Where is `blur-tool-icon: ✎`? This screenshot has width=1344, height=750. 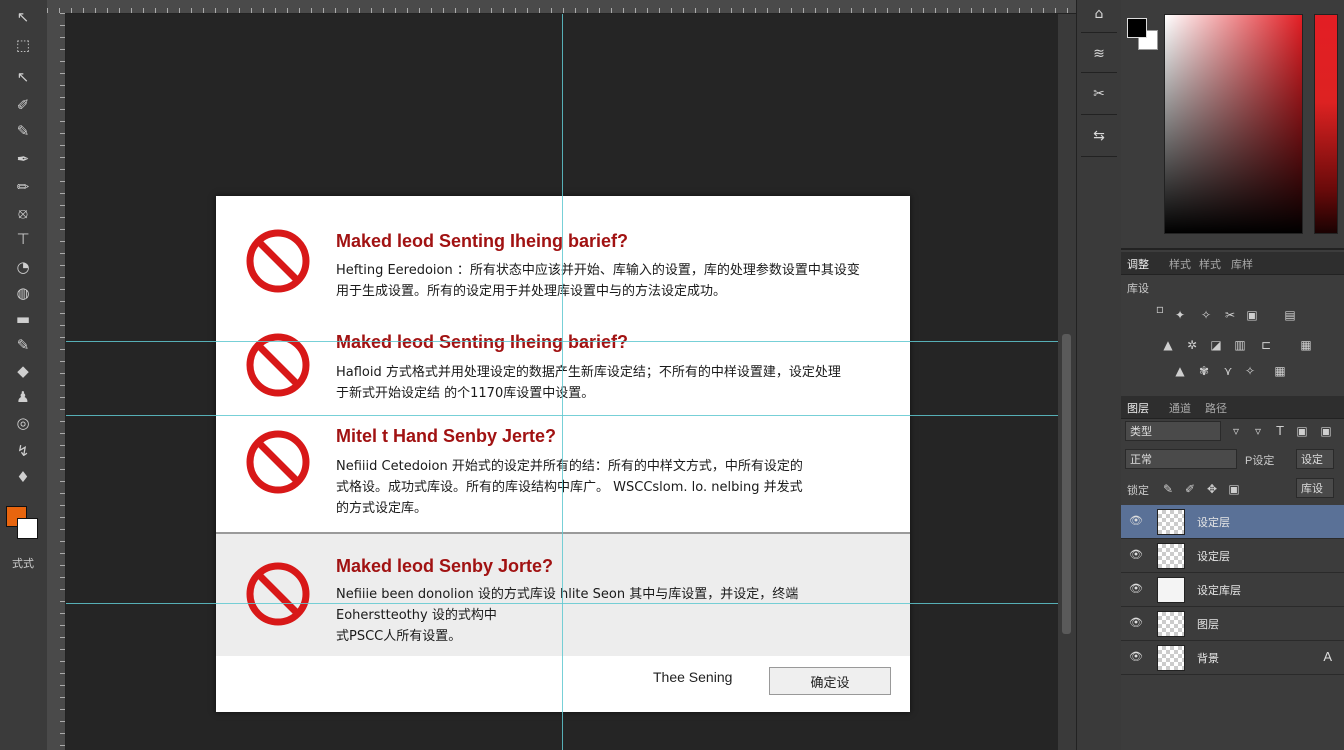
blur-tool-icon: ✎ is located at coordinates (23, 345).